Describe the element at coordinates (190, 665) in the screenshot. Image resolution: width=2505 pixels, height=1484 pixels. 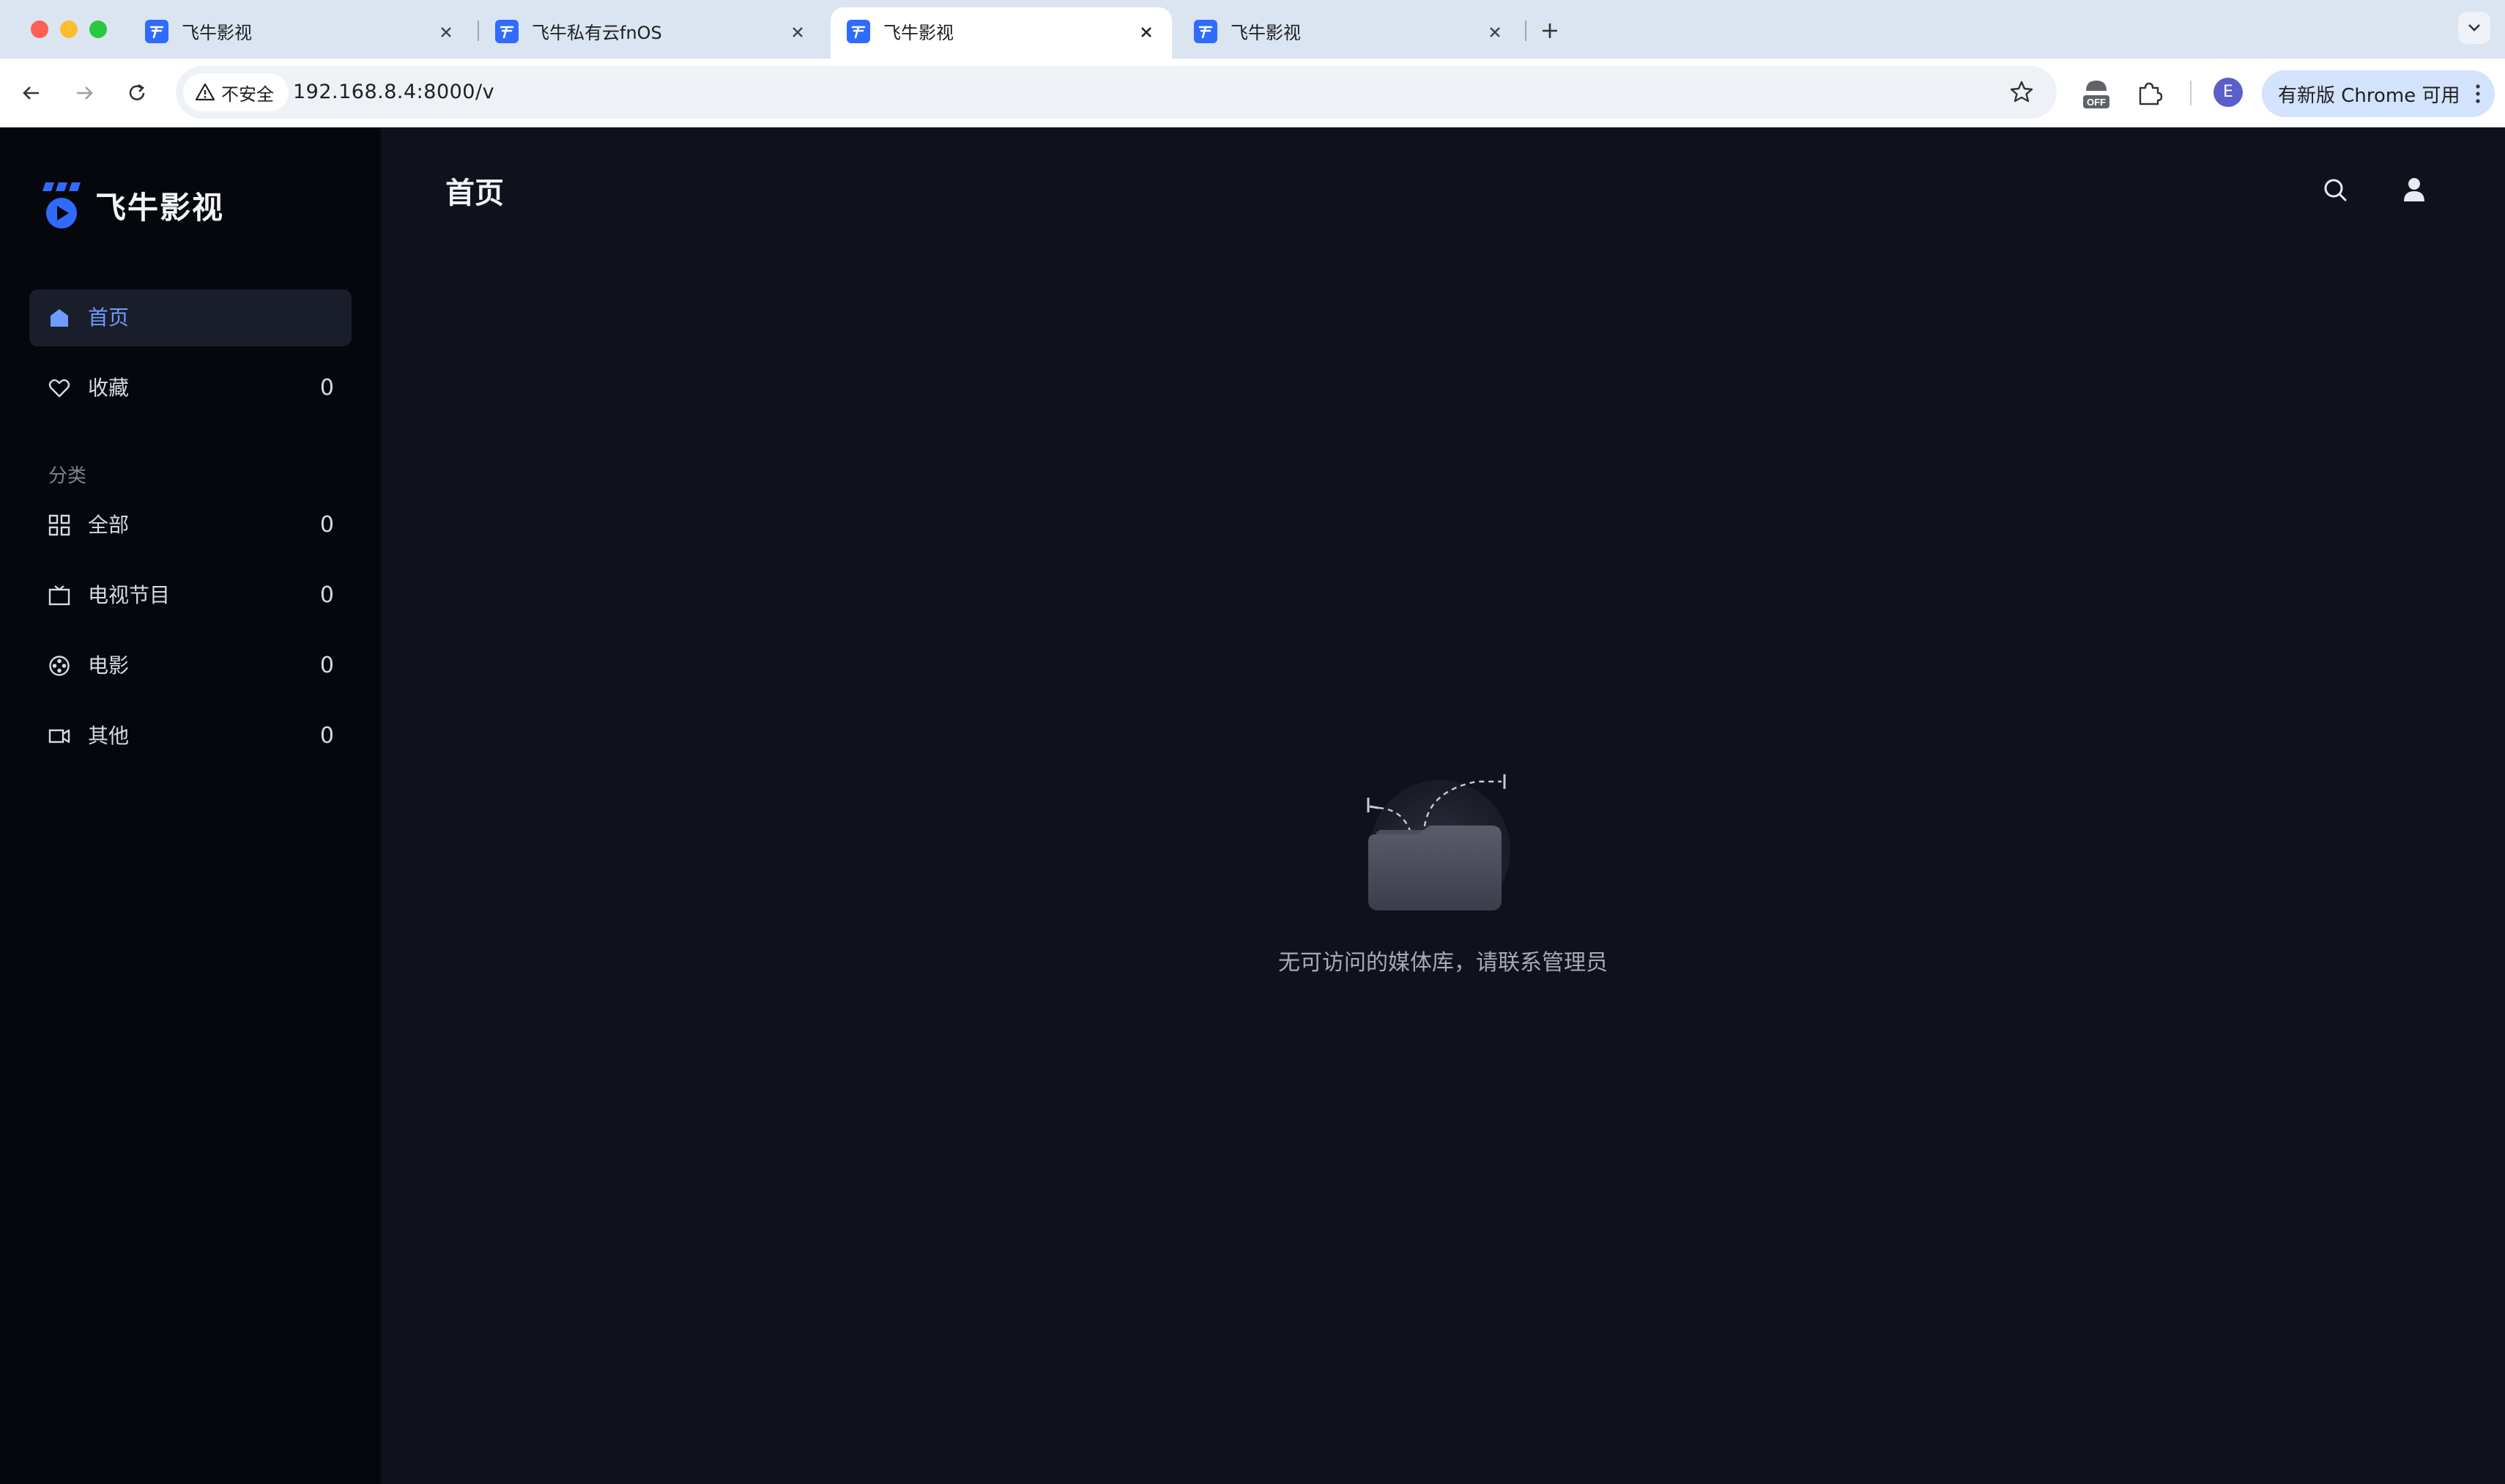
I see `sidebar-item-movies: 电影 0` at that location.